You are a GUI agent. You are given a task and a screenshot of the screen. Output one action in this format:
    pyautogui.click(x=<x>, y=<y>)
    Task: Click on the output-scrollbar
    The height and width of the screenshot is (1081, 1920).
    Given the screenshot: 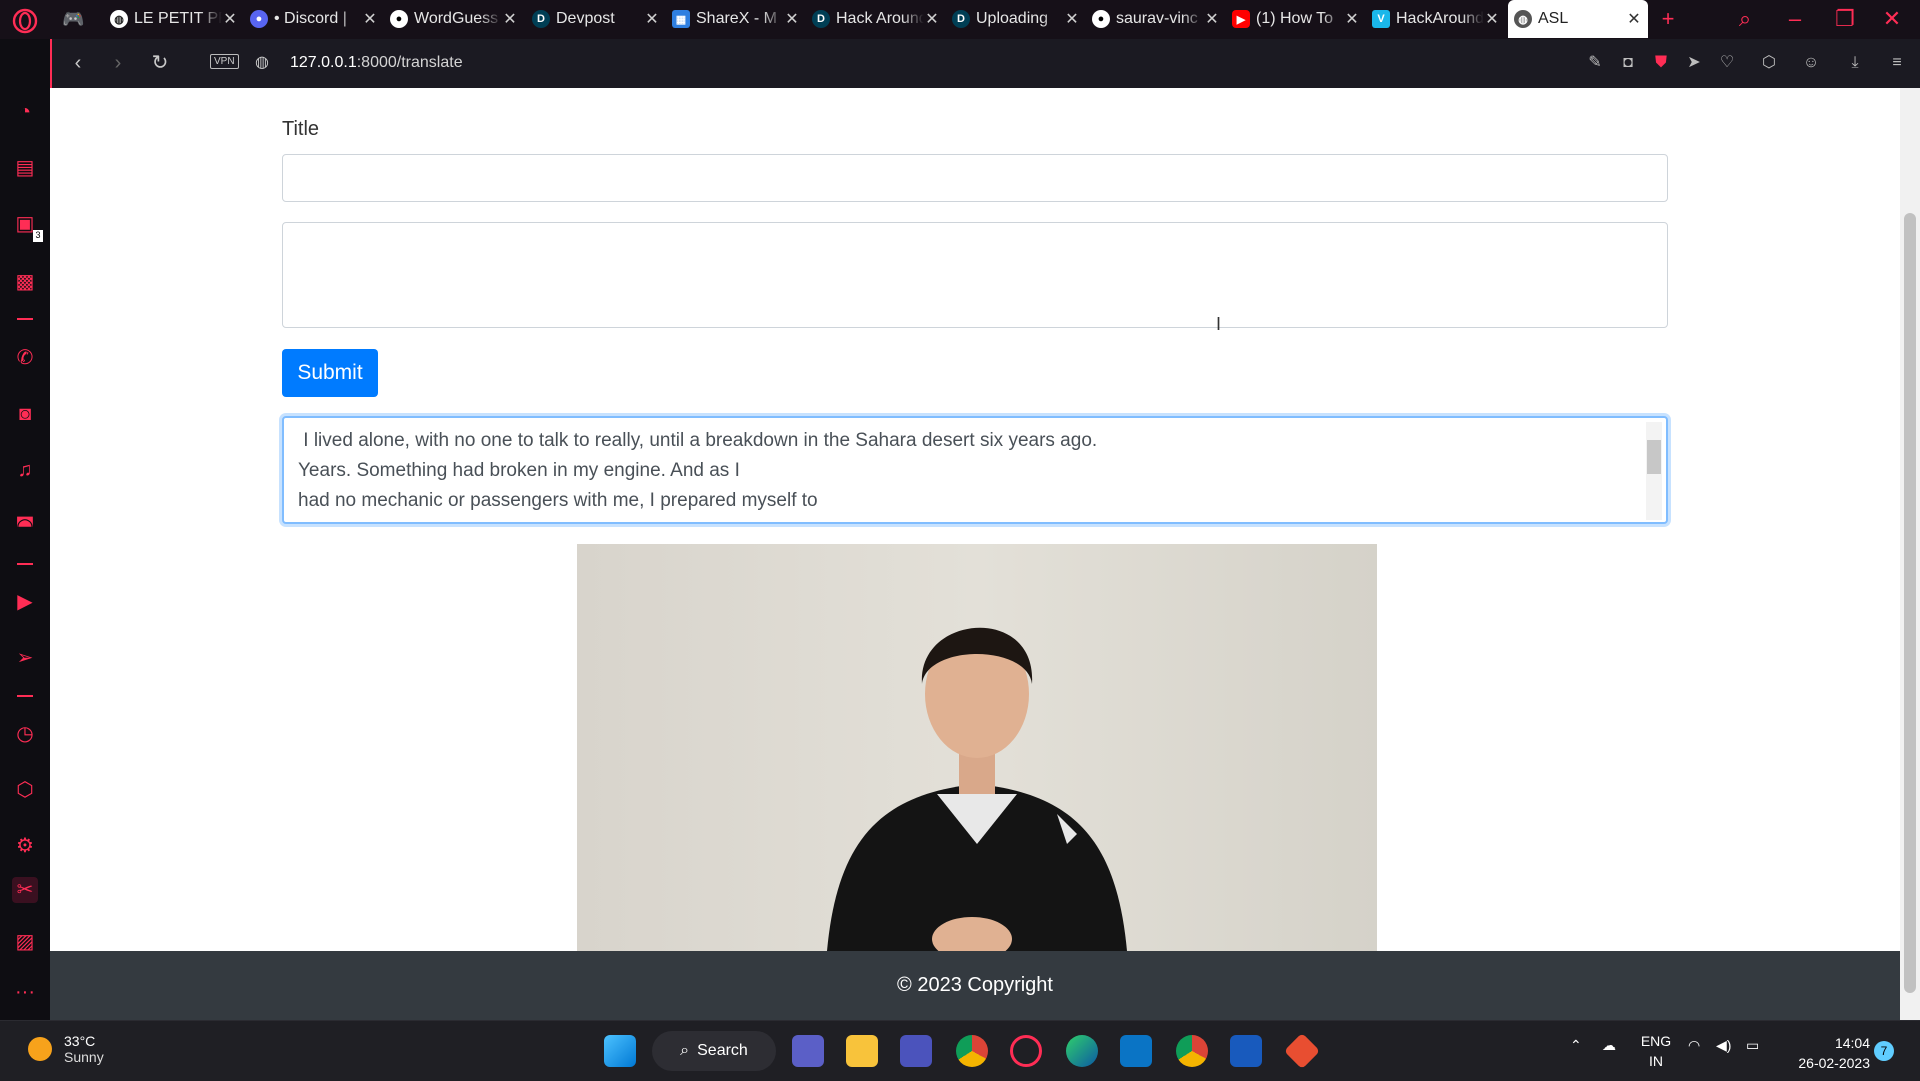 What is the action you would take?
    pyautogui.click(x=1654, y=471)
    